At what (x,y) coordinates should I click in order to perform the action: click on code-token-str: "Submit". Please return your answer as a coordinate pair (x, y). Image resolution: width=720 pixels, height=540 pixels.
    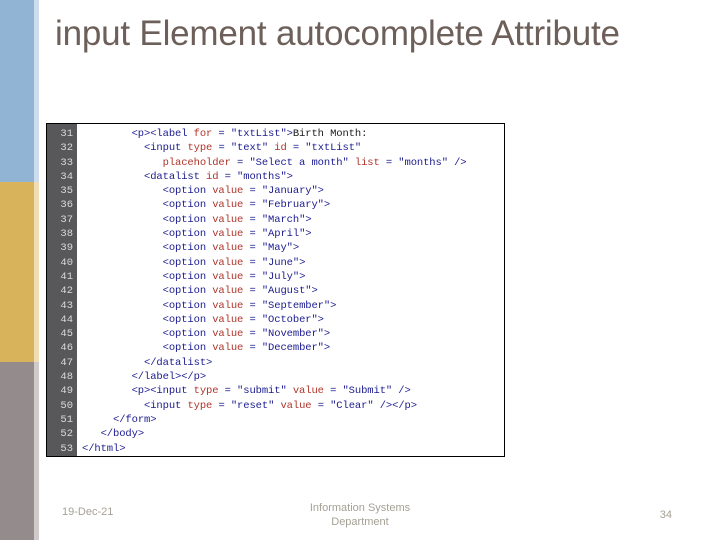
    Looking at the image, I should click on (367, 391).